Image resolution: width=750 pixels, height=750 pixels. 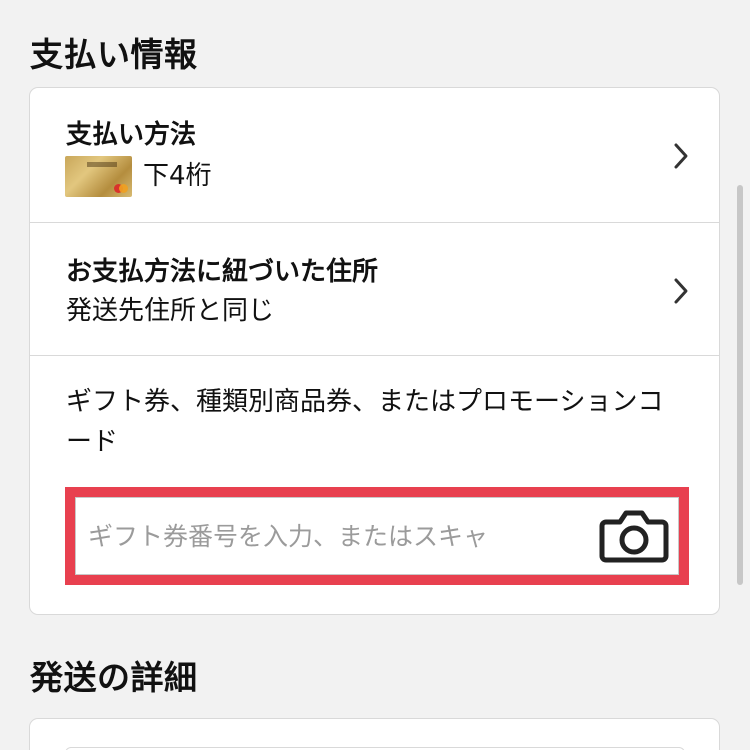 I want to click on shipping-details-title: 発送の詳細, so click(x=114, y=677).